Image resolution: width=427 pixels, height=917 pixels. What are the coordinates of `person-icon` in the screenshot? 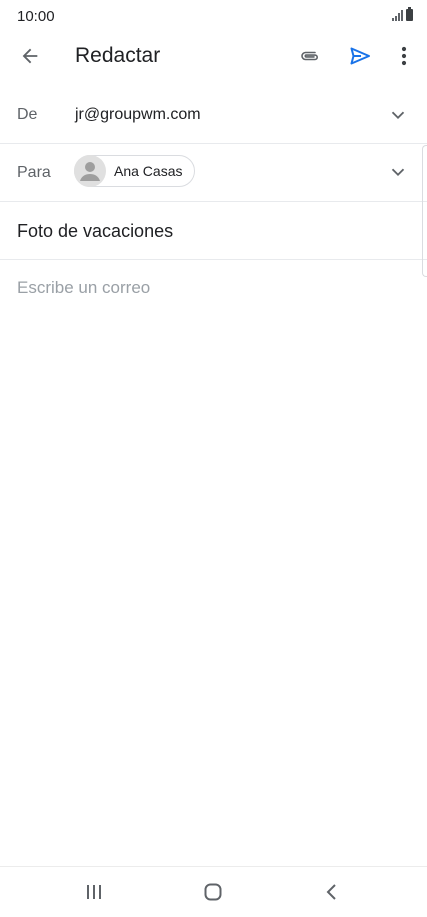 It's located at (90, 171).